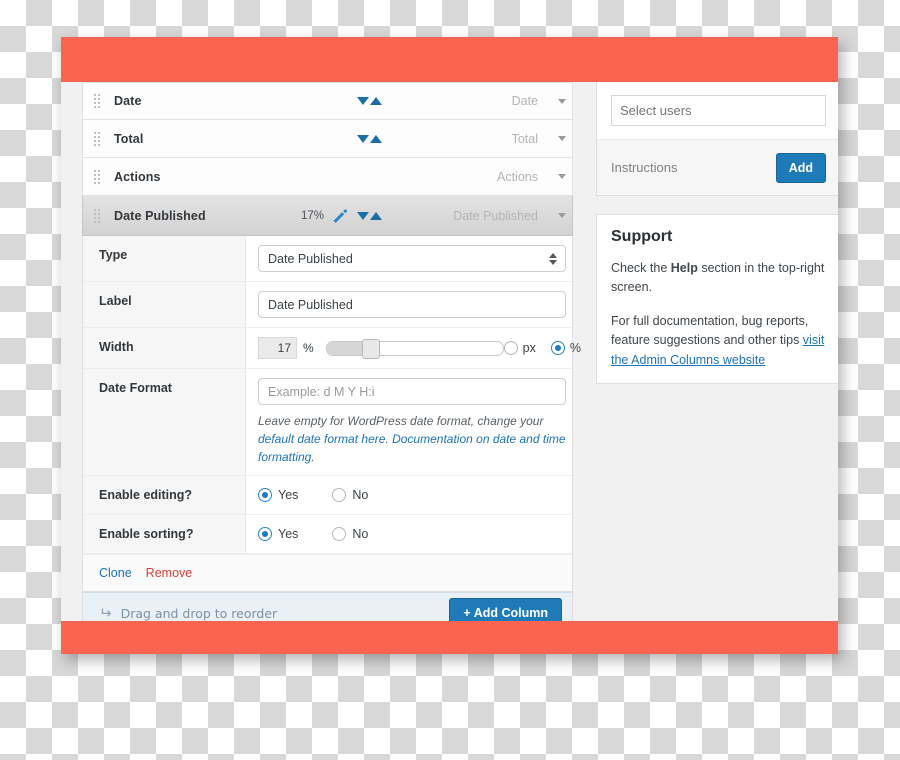 The image size is (900, 760). Describe the element at coordinates (313, 457) in the screenshot. I see `hint-suffix: .` at that location.